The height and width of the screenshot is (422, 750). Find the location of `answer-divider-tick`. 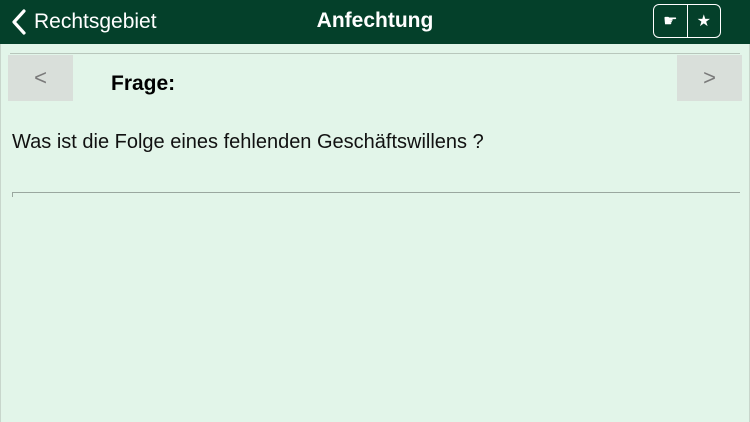

answer-divider-tick is located at coordinates (12, 194).